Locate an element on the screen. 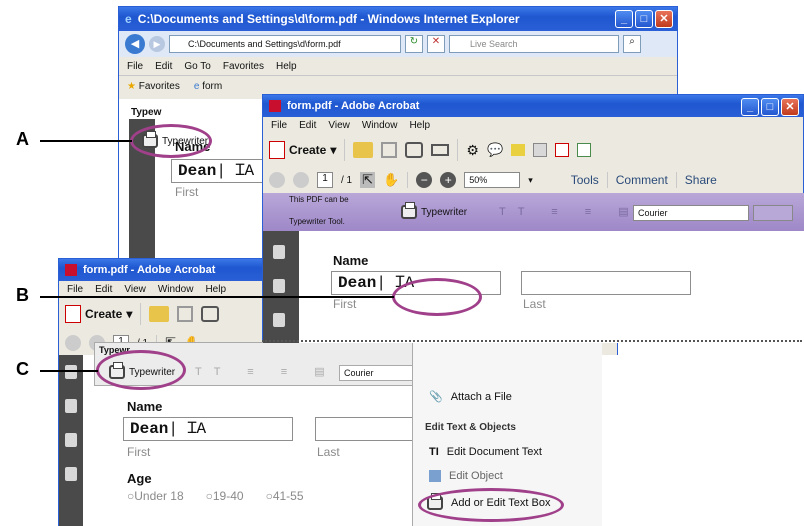 This screenshot has width=804, height=526. callout-c-line is located at coordinates (69, 371).